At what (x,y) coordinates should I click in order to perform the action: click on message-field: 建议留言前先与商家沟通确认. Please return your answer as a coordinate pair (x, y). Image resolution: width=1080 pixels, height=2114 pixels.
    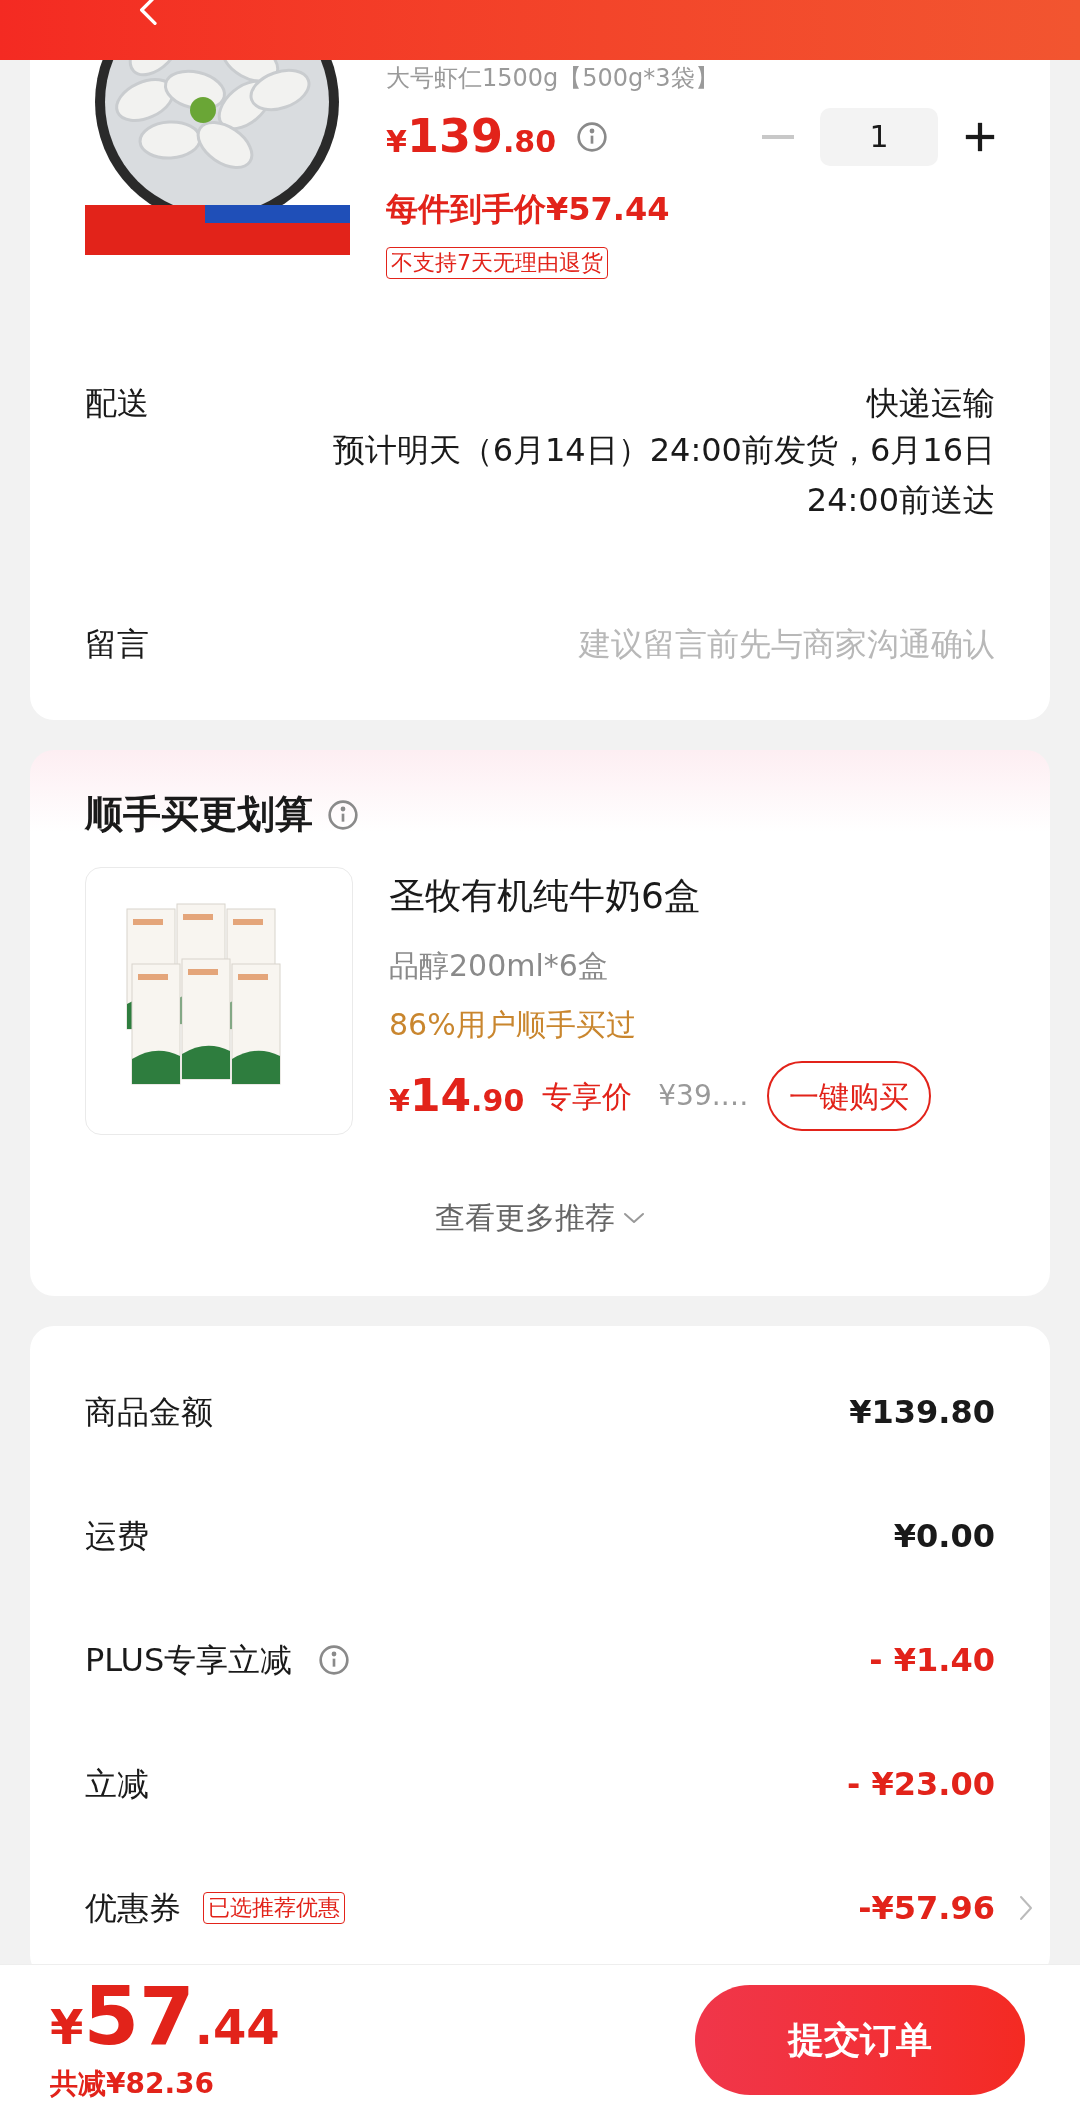
    Looking at the image, I should click on (695, 644).